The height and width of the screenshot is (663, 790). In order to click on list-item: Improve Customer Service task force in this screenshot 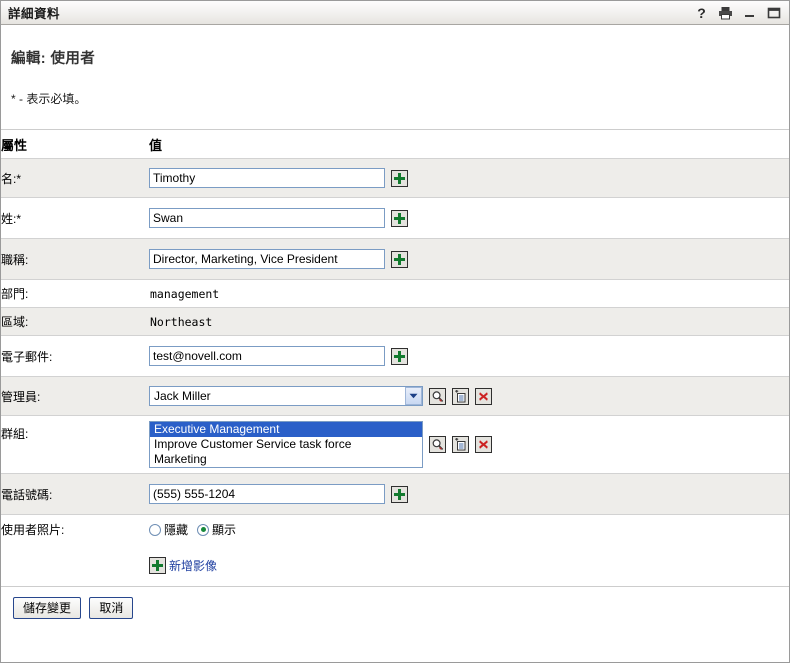, I will do `click(286, 444)`.